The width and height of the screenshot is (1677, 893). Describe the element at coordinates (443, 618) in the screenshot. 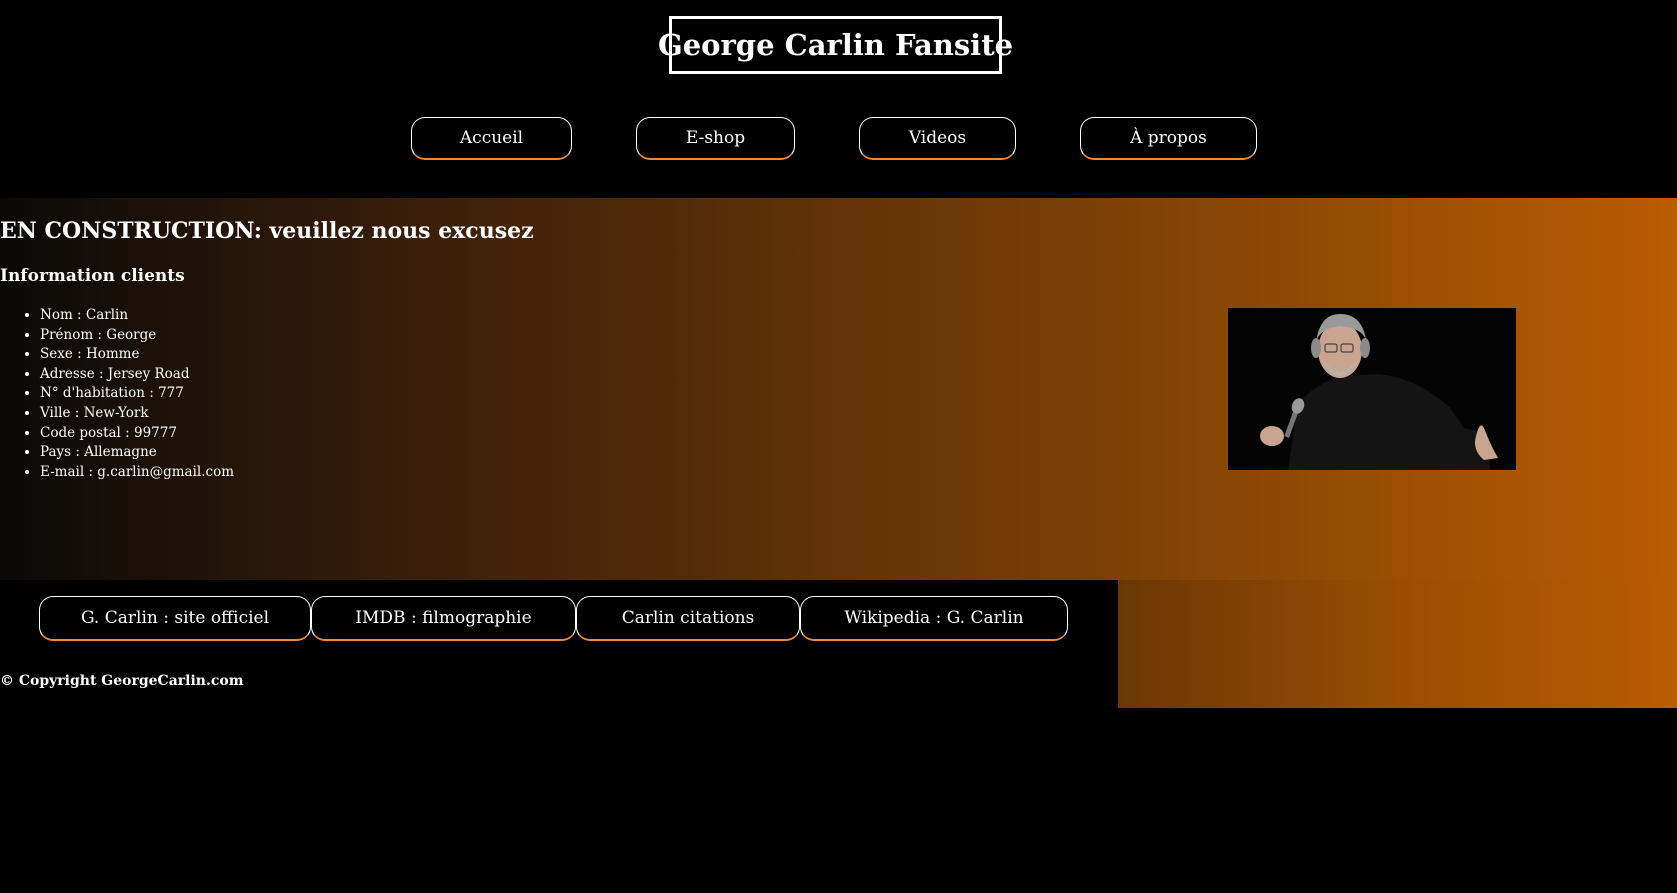

I see `link-button-imdb: IMDB : filmographie` at that location.